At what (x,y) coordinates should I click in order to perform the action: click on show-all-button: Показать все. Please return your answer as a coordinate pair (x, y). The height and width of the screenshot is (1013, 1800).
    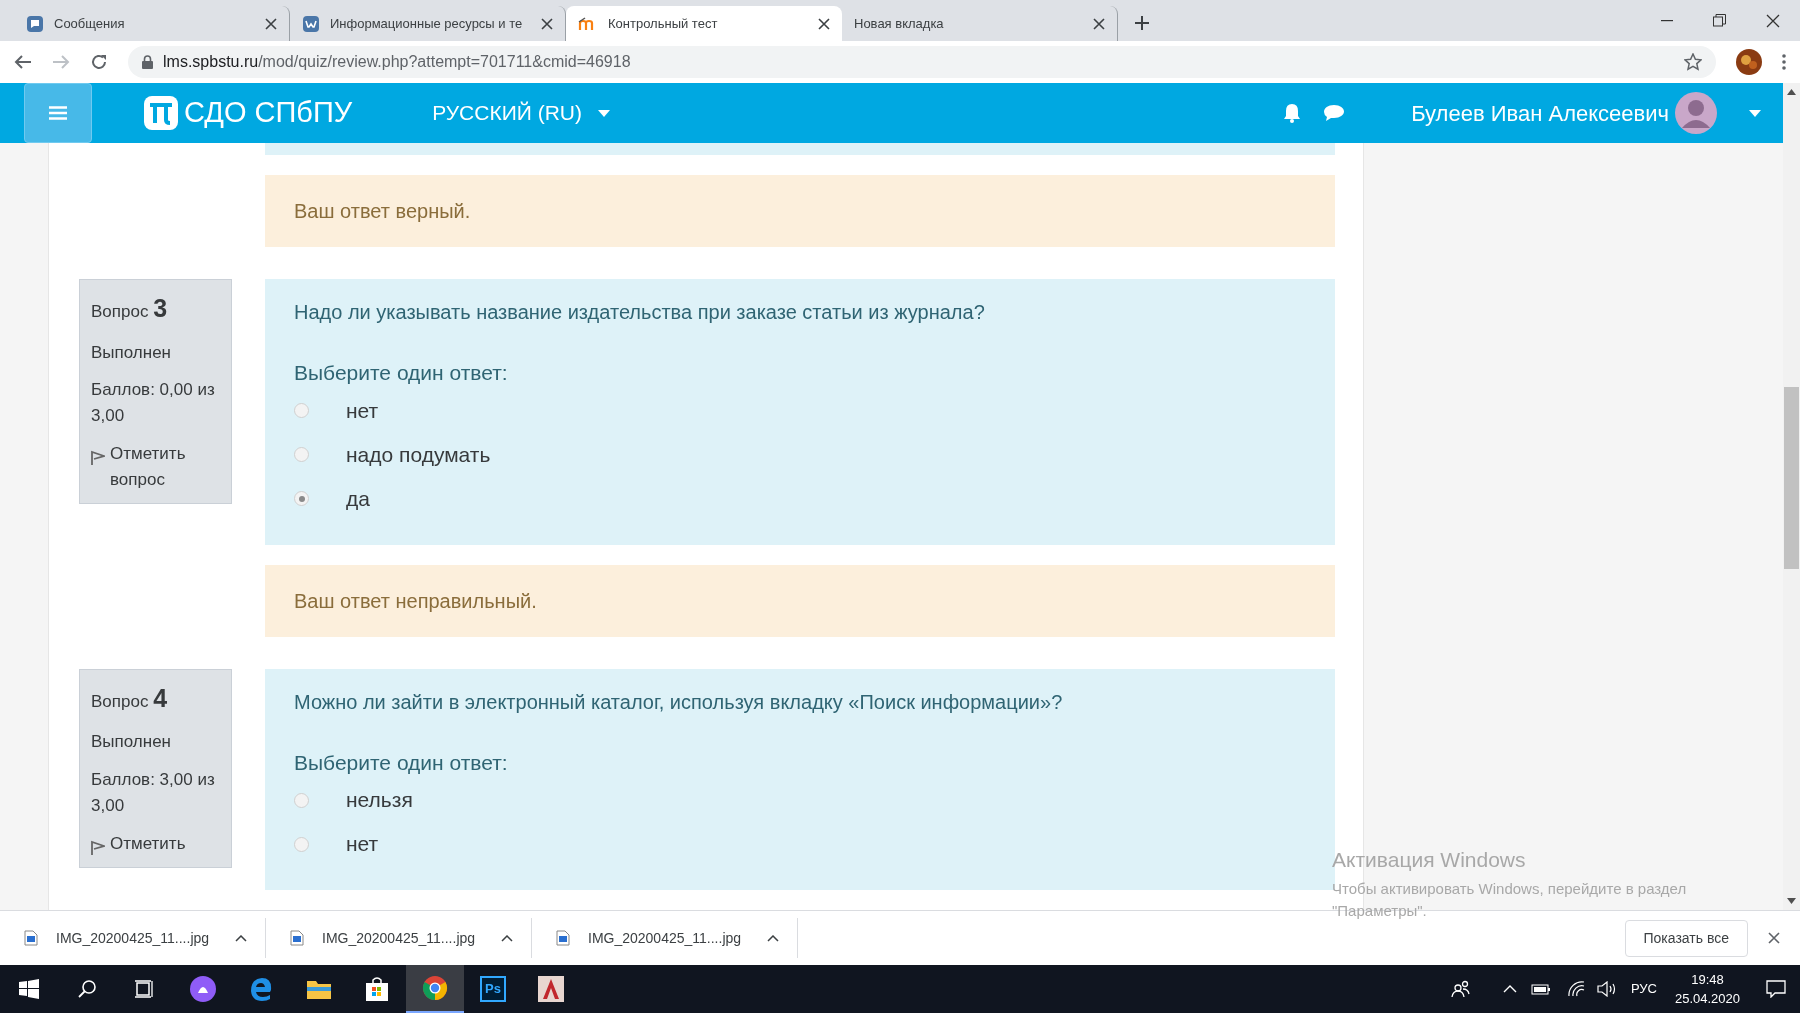
    Looking at the image, I should click on (1686, 938).